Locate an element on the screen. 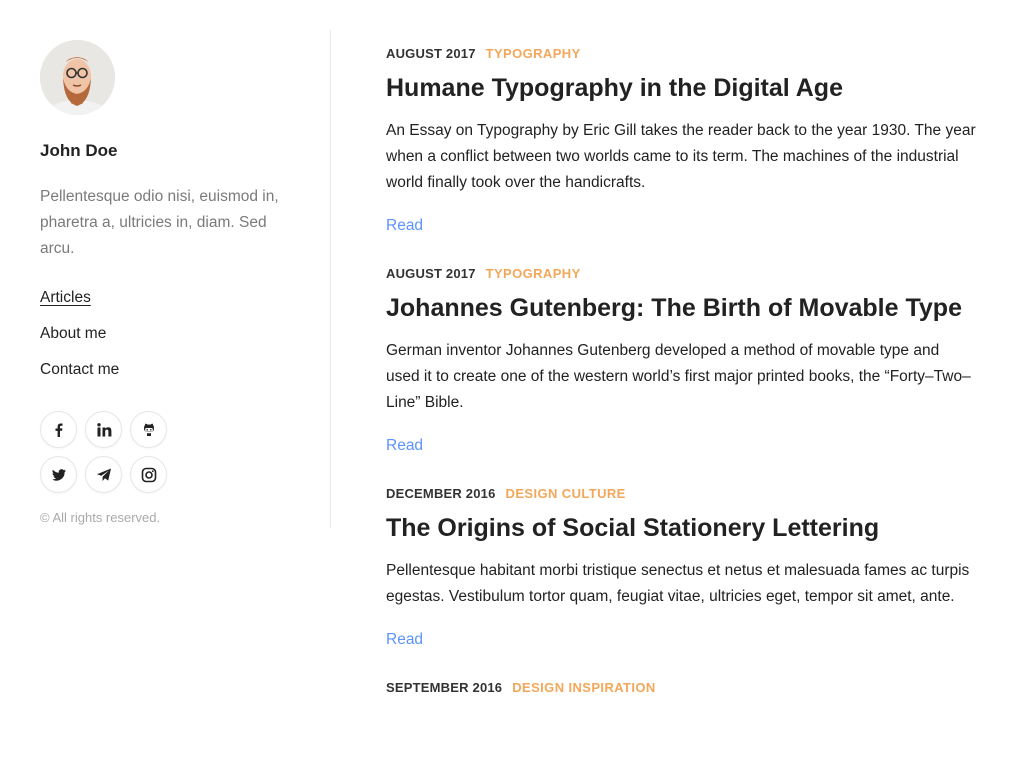  copyright: © All rights reserved. is located at coordinates (100, 517).